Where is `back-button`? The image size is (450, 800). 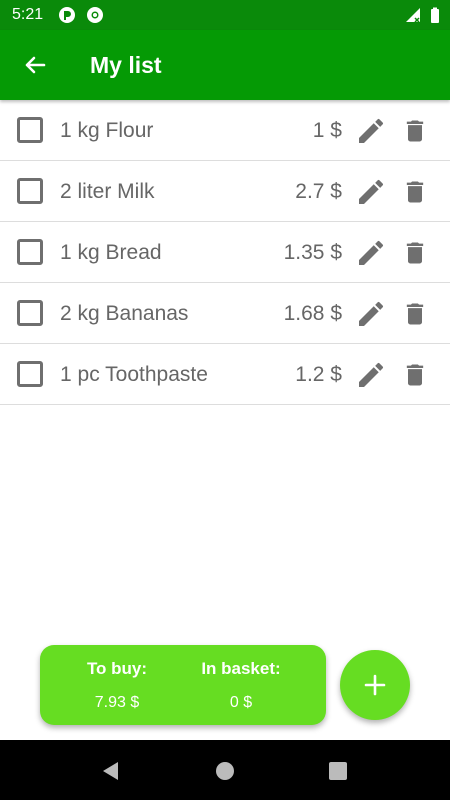 back-button is located at coordinates (35, 65).